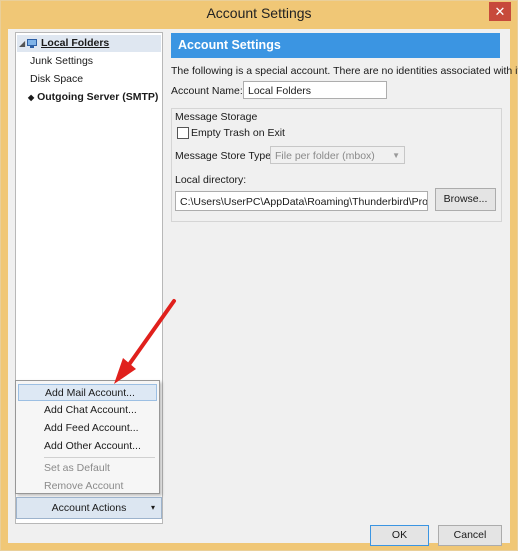  Describe the element at coordinates (22, 43) in the screenshot. I see `expand-twisty-icon: ◢` at that location.